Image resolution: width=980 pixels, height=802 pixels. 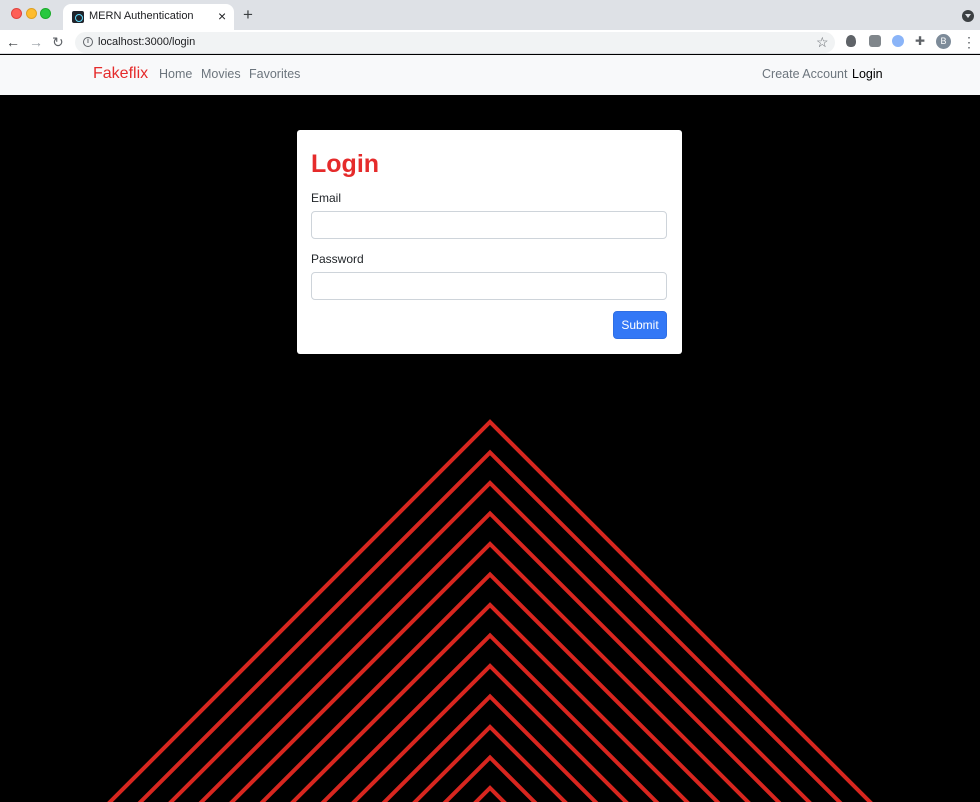 What do you see at coordinates (58, 42) in the screenshot?
I see `reload-icon: ↻` at bounding box center [58, 42].